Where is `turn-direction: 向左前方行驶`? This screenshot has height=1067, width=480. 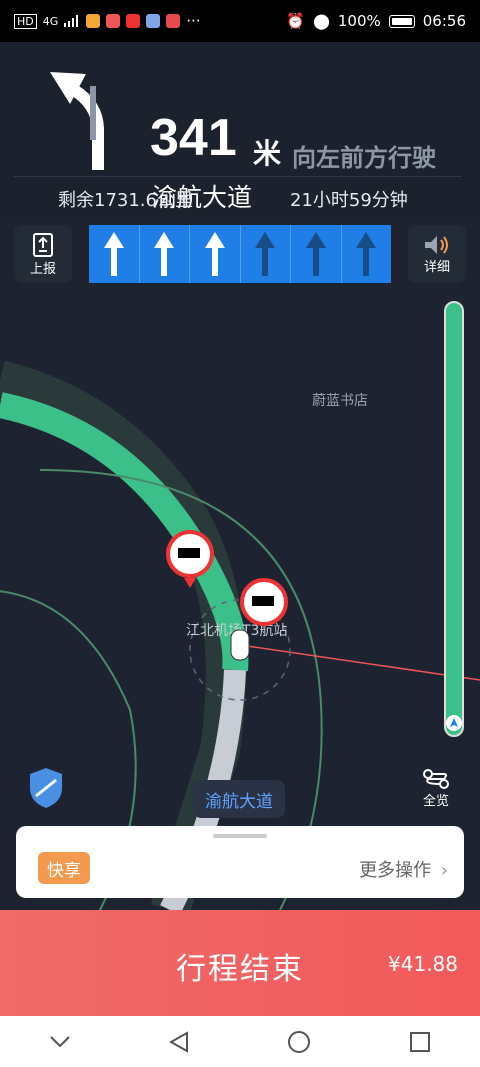
turn-direction: 向左前方行驶 is located at coordinates (364, 158).